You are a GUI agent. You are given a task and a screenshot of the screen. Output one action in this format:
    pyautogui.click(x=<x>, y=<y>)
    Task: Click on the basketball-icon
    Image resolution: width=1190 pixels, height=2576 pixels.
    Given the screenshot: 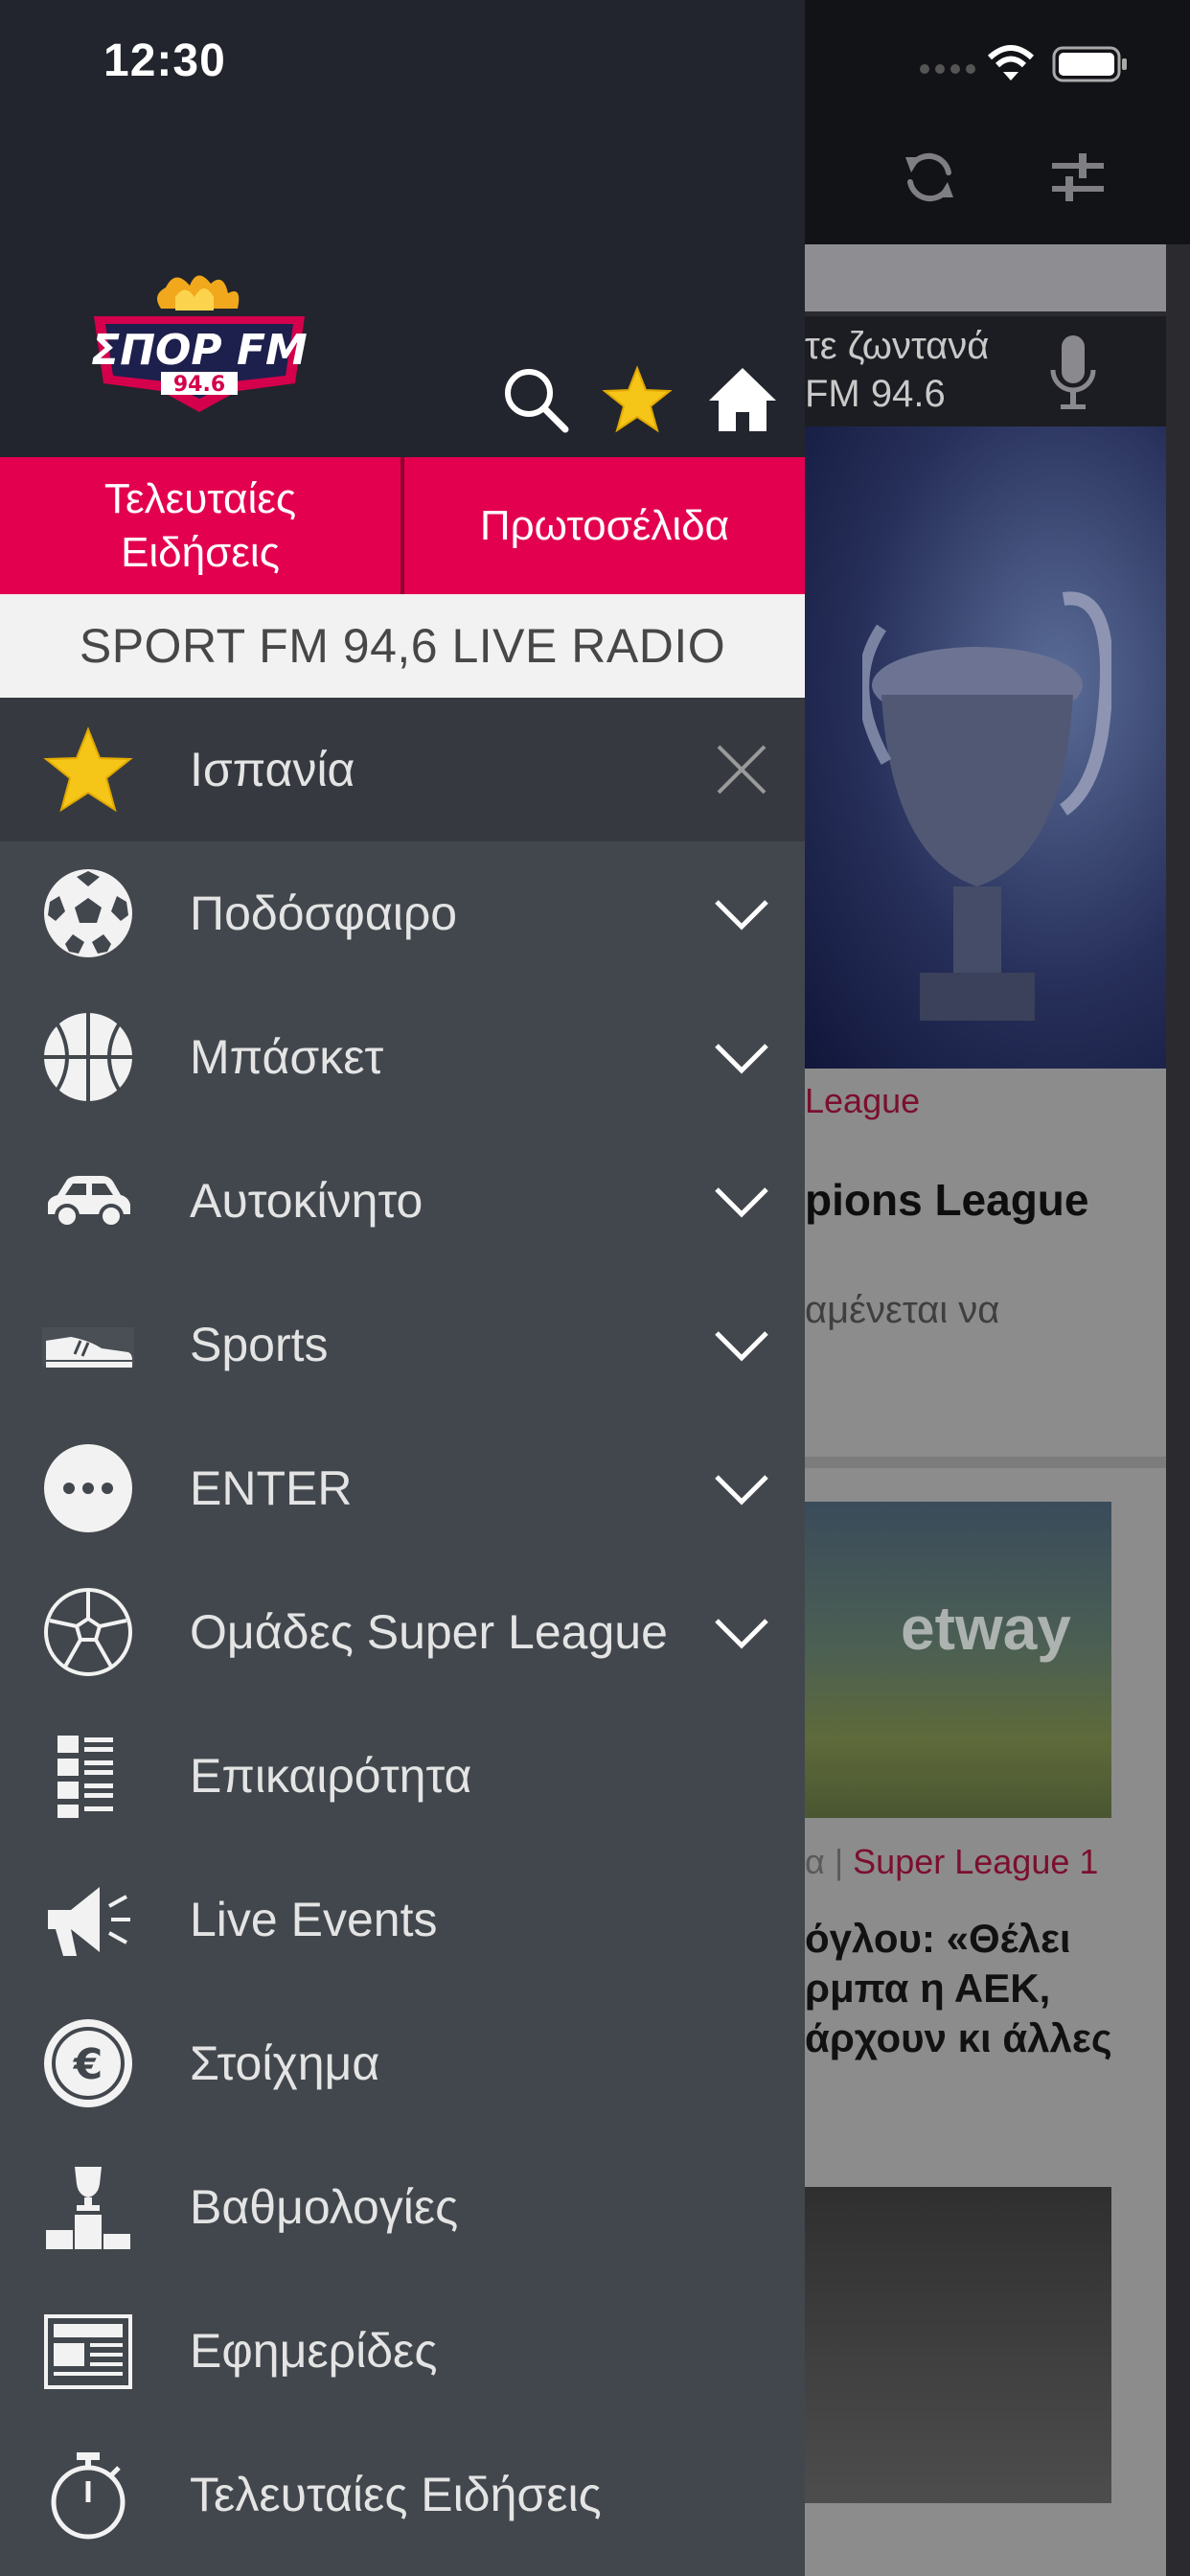 What is the action you would take?
    pyautogui.click(x=88, y=1057)
    